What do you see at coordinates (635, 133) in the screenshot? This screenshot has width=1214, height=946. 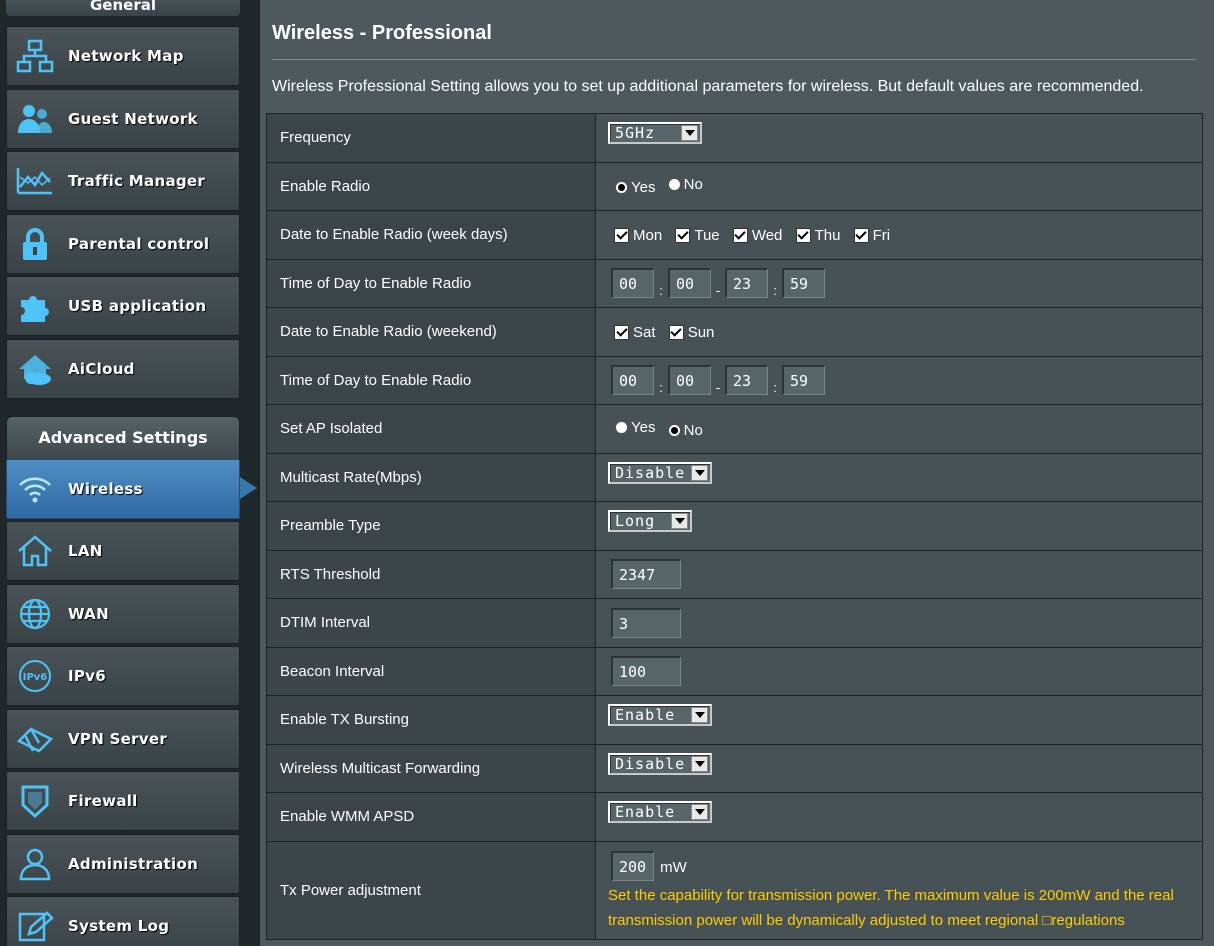 I see `select-value: 5GHz` at bounding box center [635, 133].